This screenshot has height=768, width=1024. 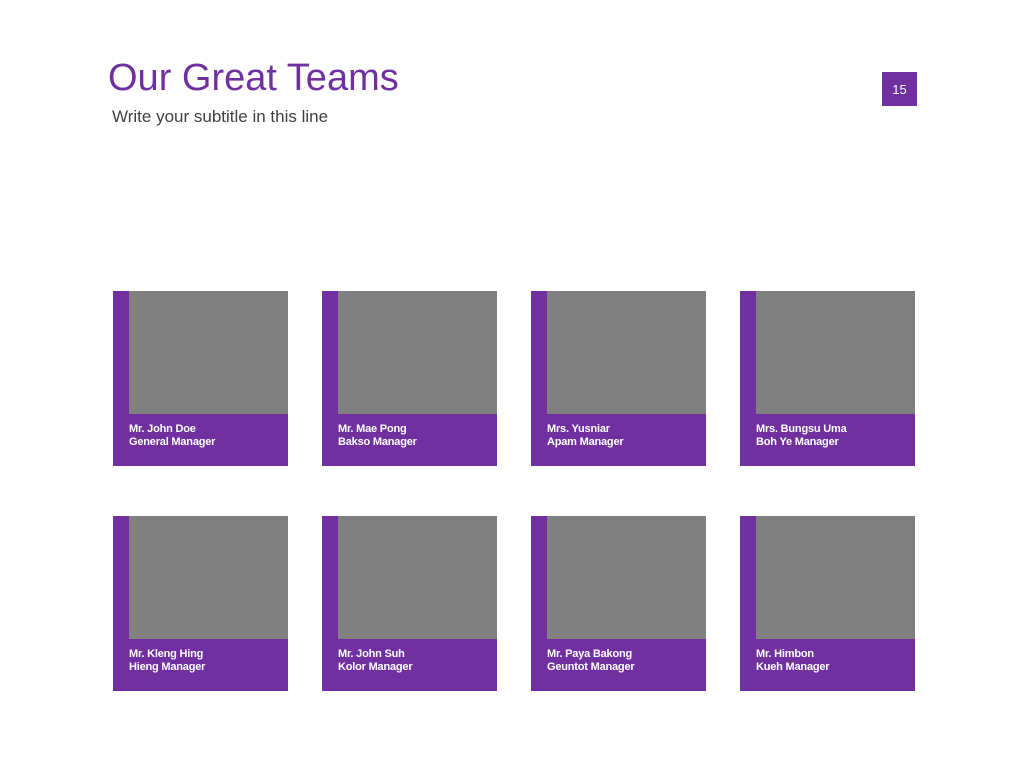 I want to click on member-name: Mr. Paya Bakong, so click(x=590, y=654).